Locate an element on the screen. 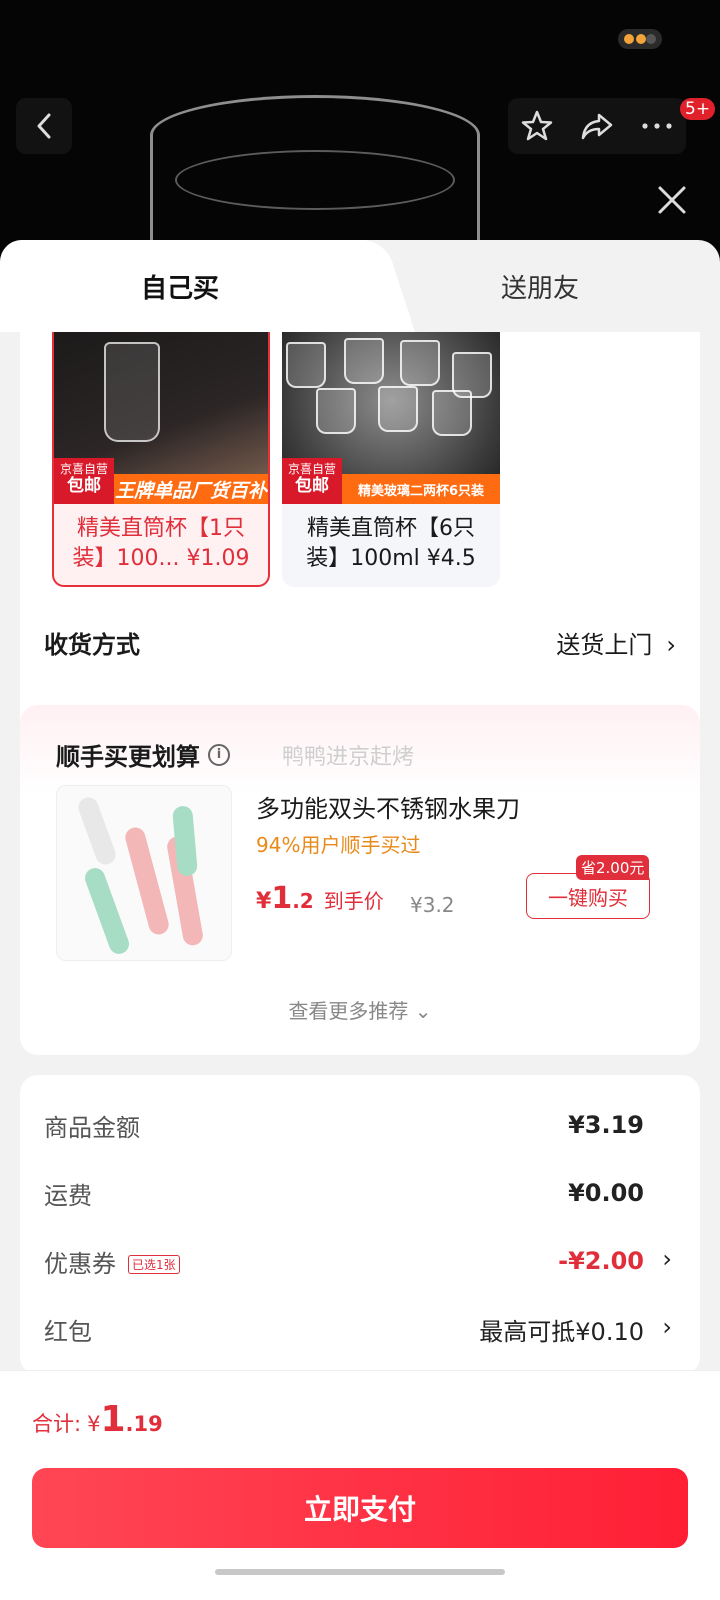  coupon-value: -¥2.00 is located at coordinates (601, 1261).